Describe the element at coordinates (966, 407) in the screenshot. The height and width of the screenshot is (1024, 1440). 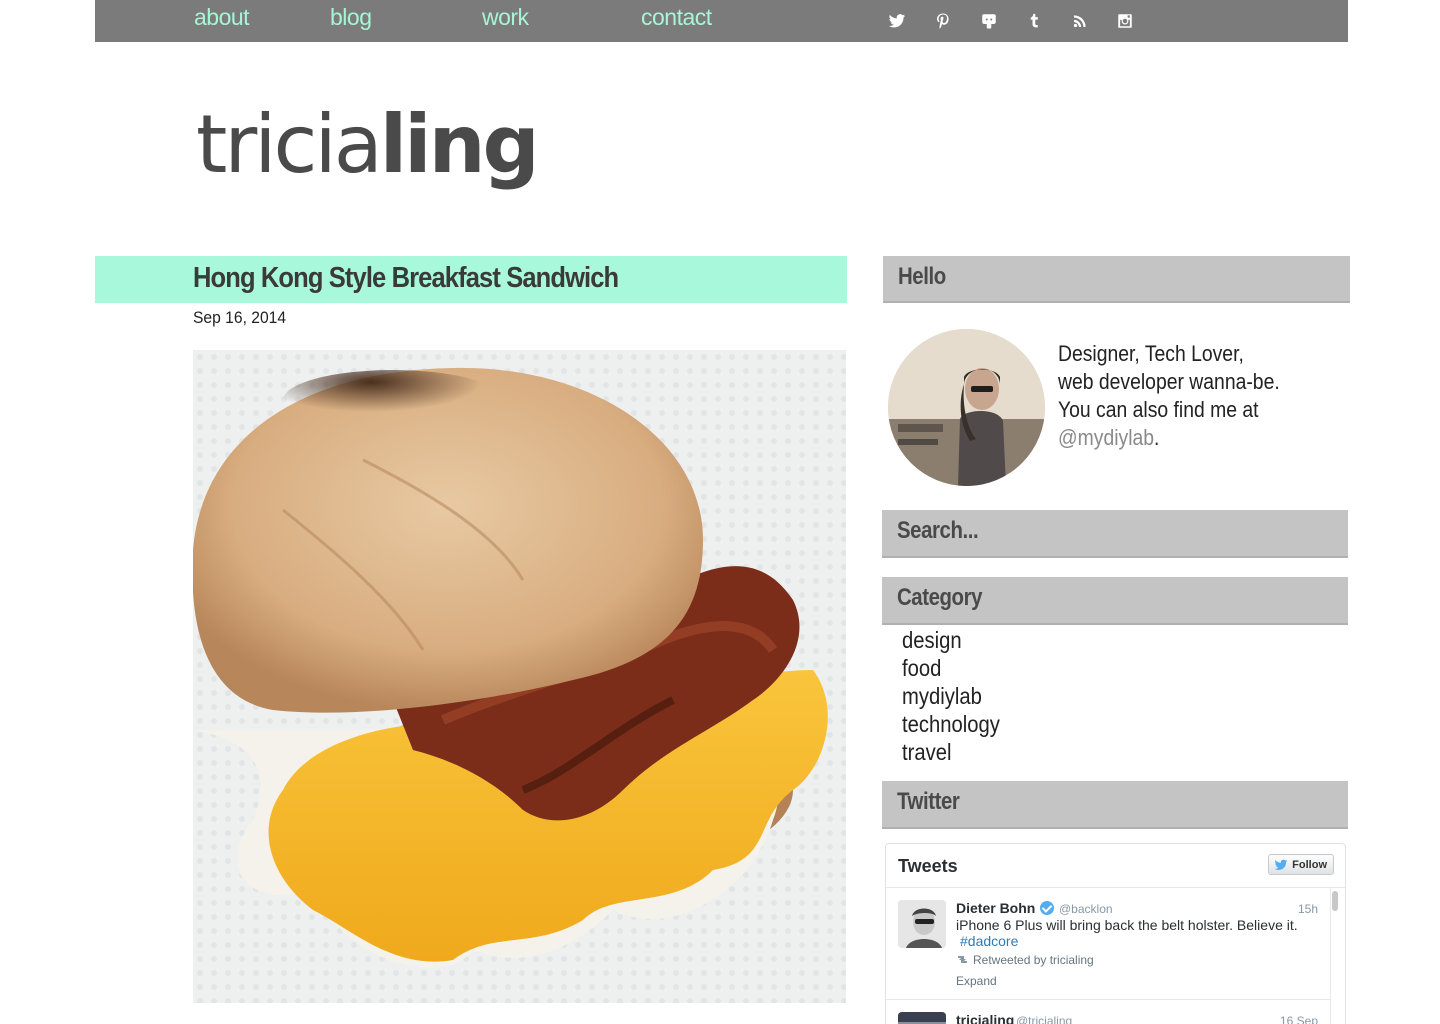
I see `avatar` at that location.